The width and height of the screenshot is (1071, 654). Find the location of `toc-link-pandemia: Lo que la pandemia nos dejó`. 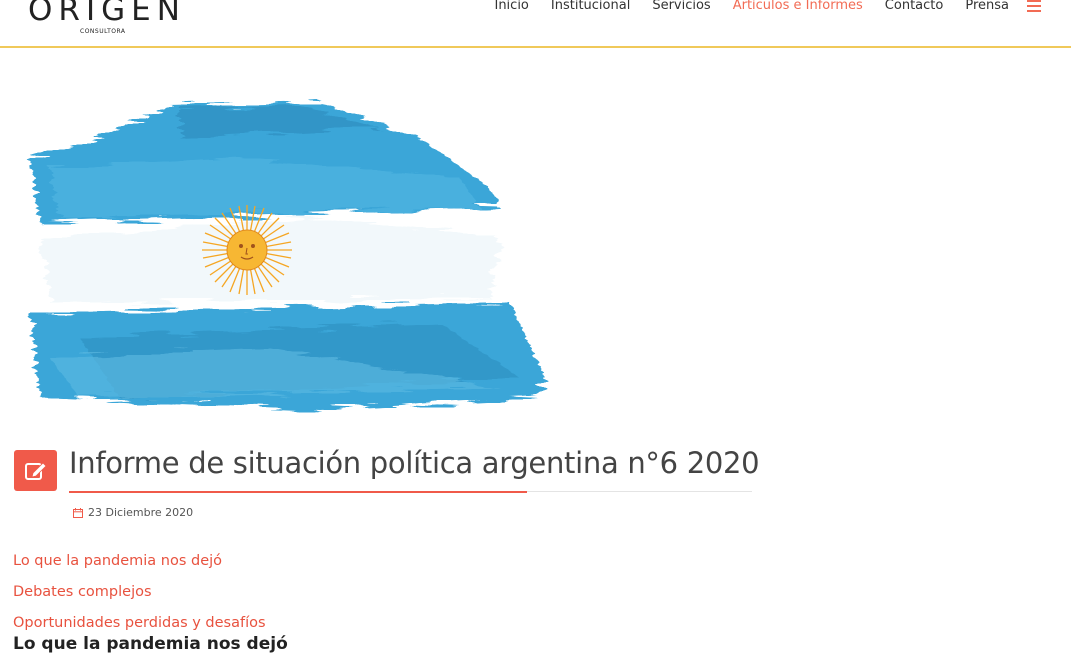

toc-link-pandemia: Lo que la pandemia nos dejó is located at coordinates (139, 561).